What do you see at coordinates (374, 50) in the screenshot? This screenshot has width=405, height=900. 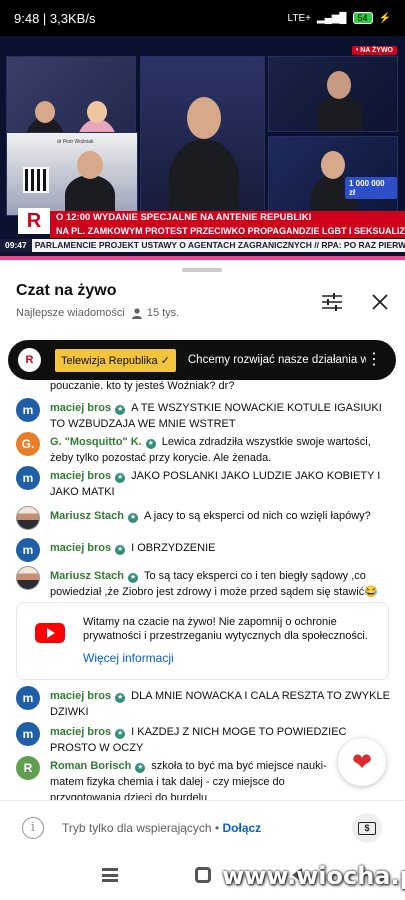 I see `live-badge: • NA ŻYWO` at bounding box center [374, 50].